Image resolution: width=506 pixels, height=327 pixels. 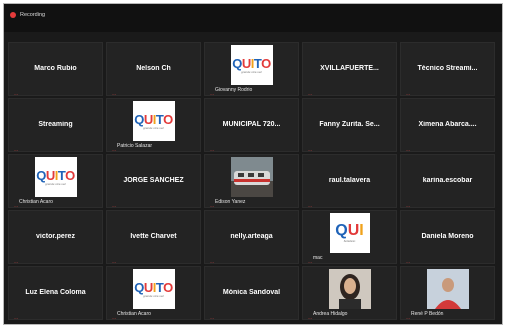 What do you see at coordinates (349, 233) in the screenshot?
I see `qui-logo-image: QUI Solidario` at bounding box center [349, 233].